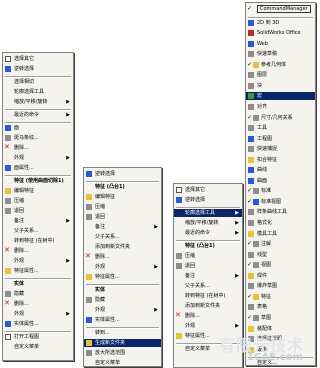 The height and width of the screenshot is (368, 320). I want to click on menu4-item-explode-sketch: 爆炸草图, so click(280, 286).